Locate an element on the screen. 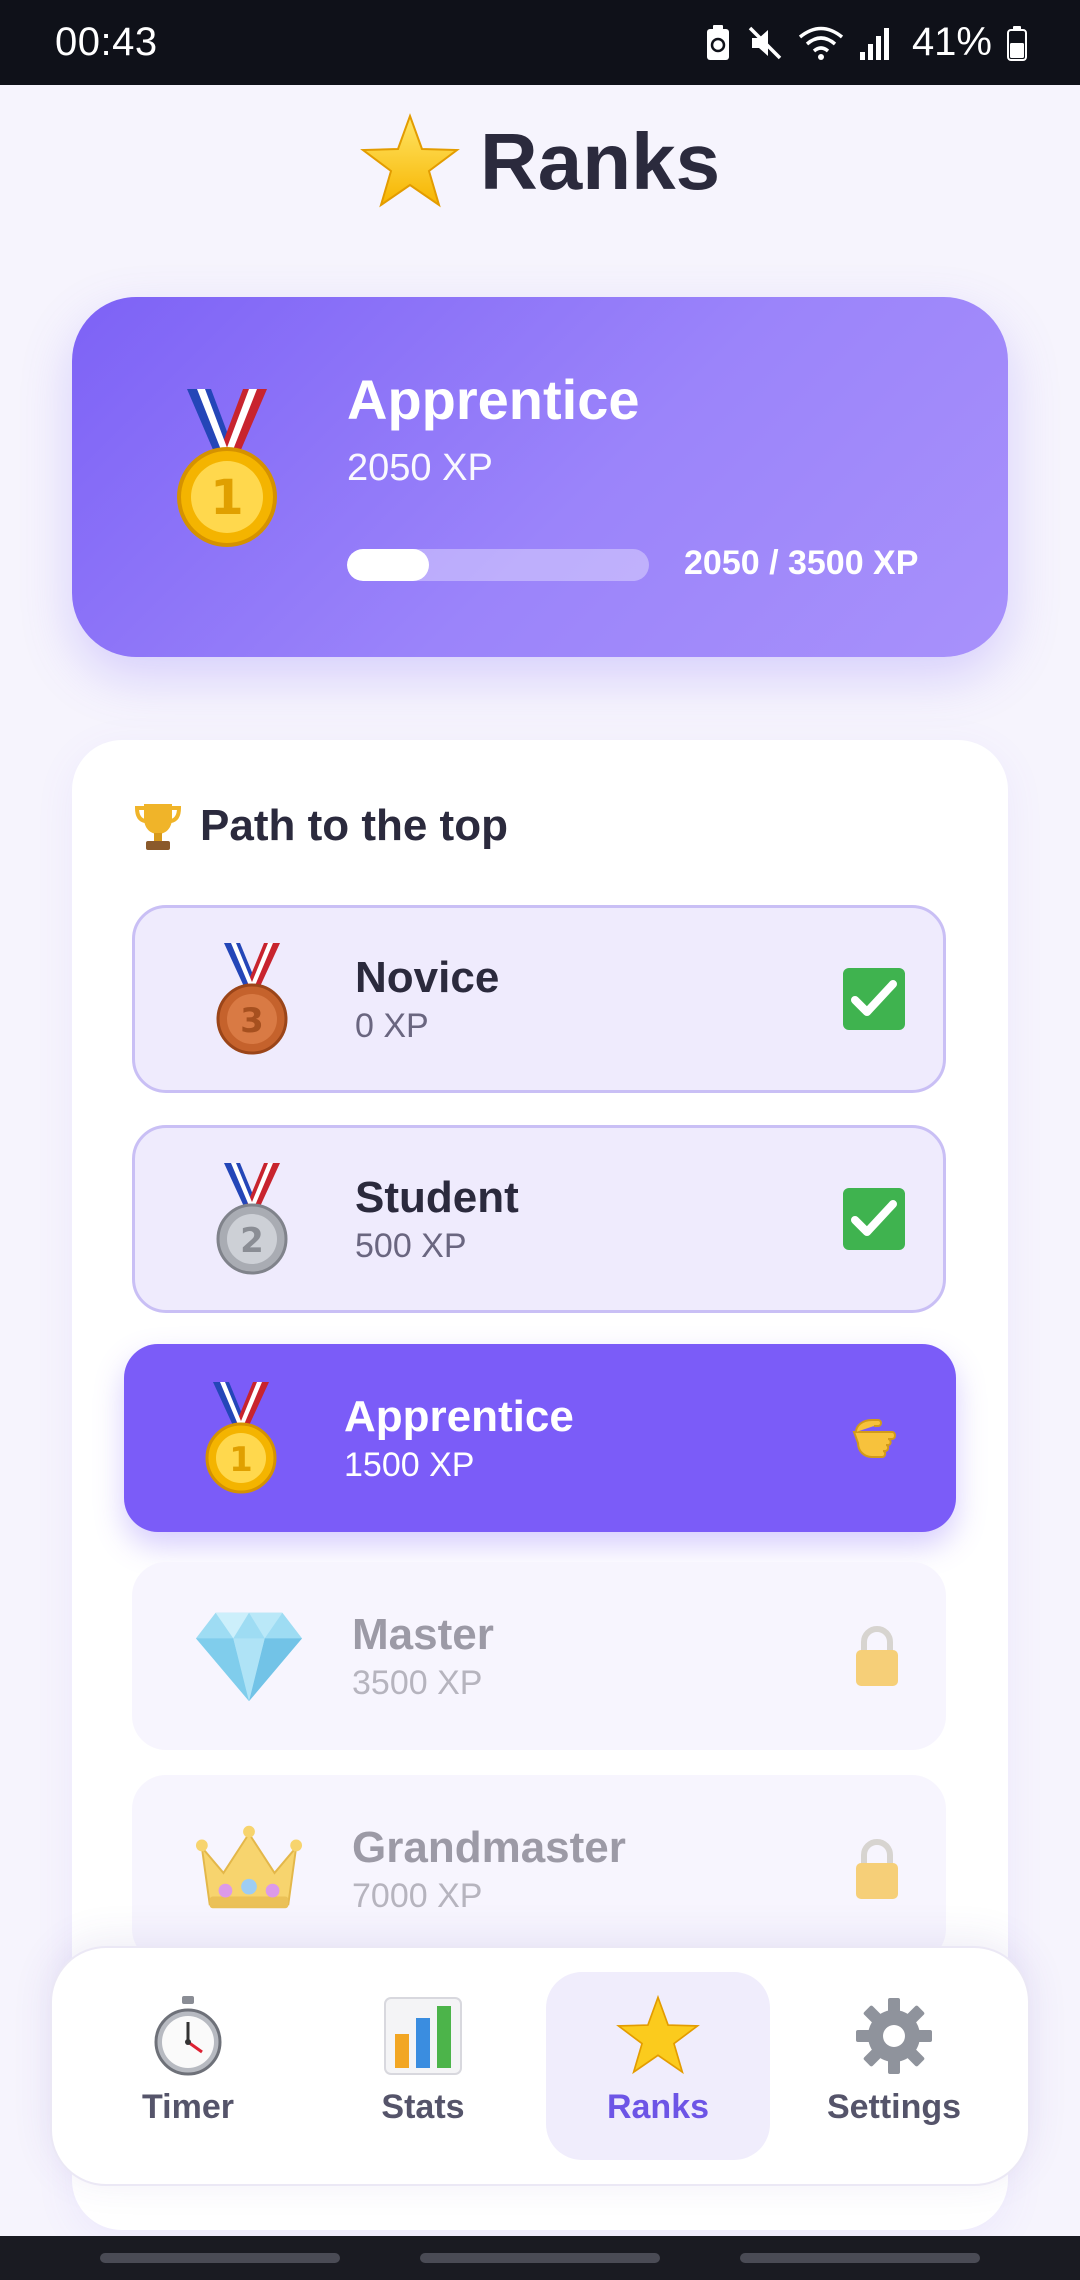 Image resolution: width=1080 pixels, height=2280 pixels. status-bar: 00:43 41% is located at coordinates (540, 42).